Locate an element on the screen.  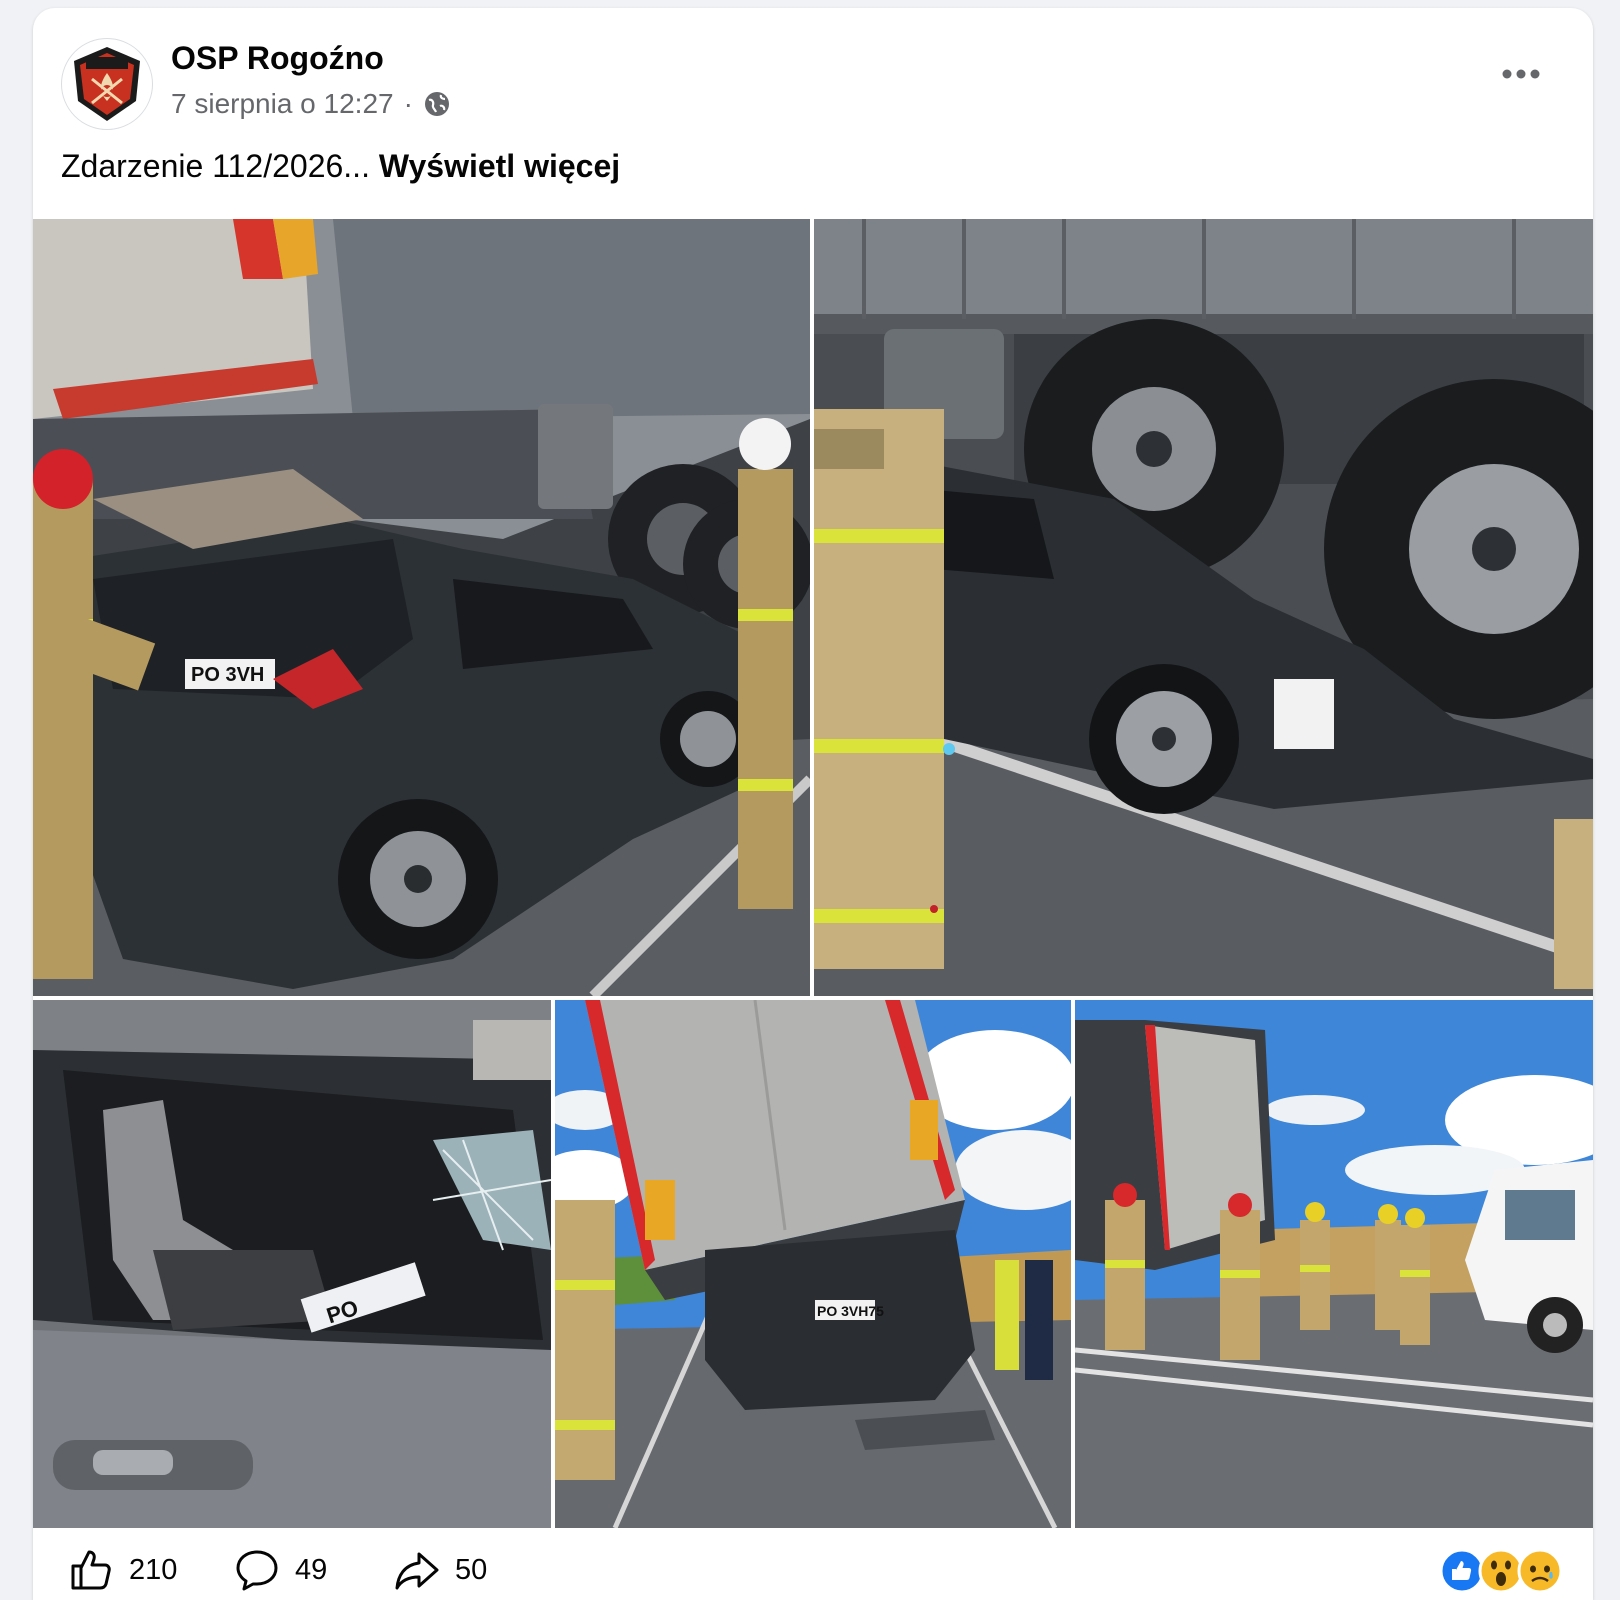
more-options-icon is located at coordinates (1521, 74).